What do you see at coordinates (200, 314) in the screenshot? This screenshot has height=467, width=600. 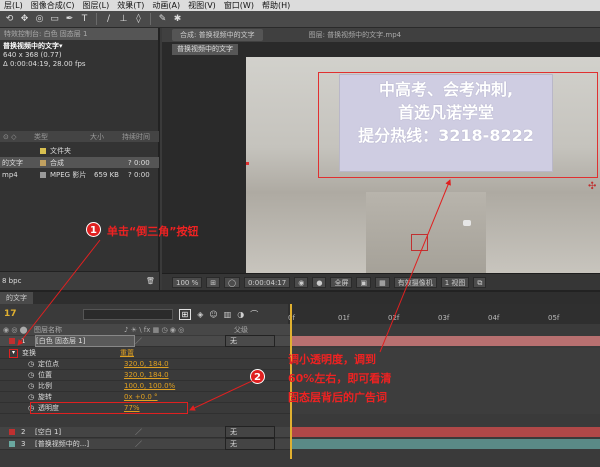 I see `draft-3d-icon: ◈` at bounding box center [200, 314].